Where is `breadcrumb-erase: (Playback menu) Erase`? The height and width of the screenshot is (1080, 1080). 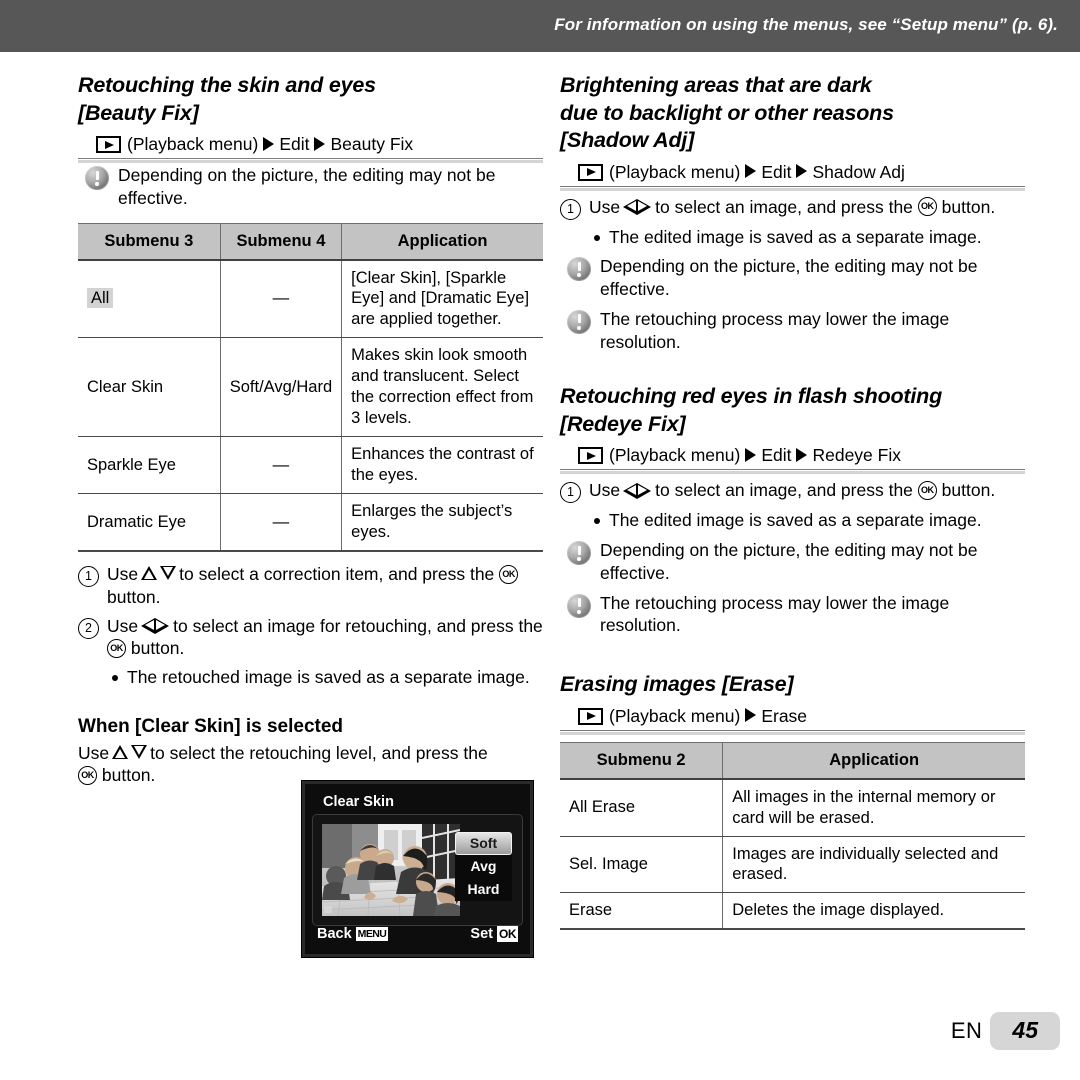 breadcrumb-erase: (Playback menu) Erase is located at coordinates (792, 720).